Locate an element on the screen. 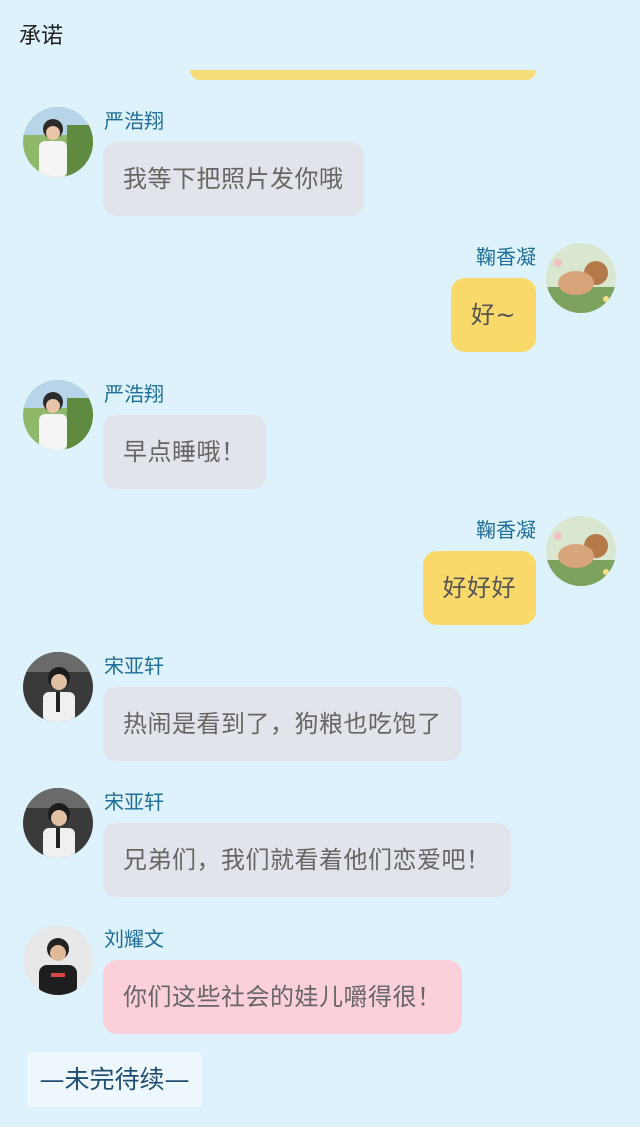  previous-message-bubble-edge is located at coordinates (363, 75).